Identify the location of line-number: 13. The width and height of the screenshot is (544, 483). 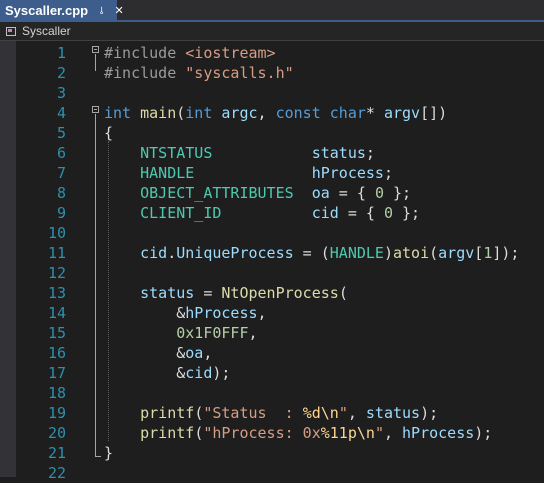
(56, 293).